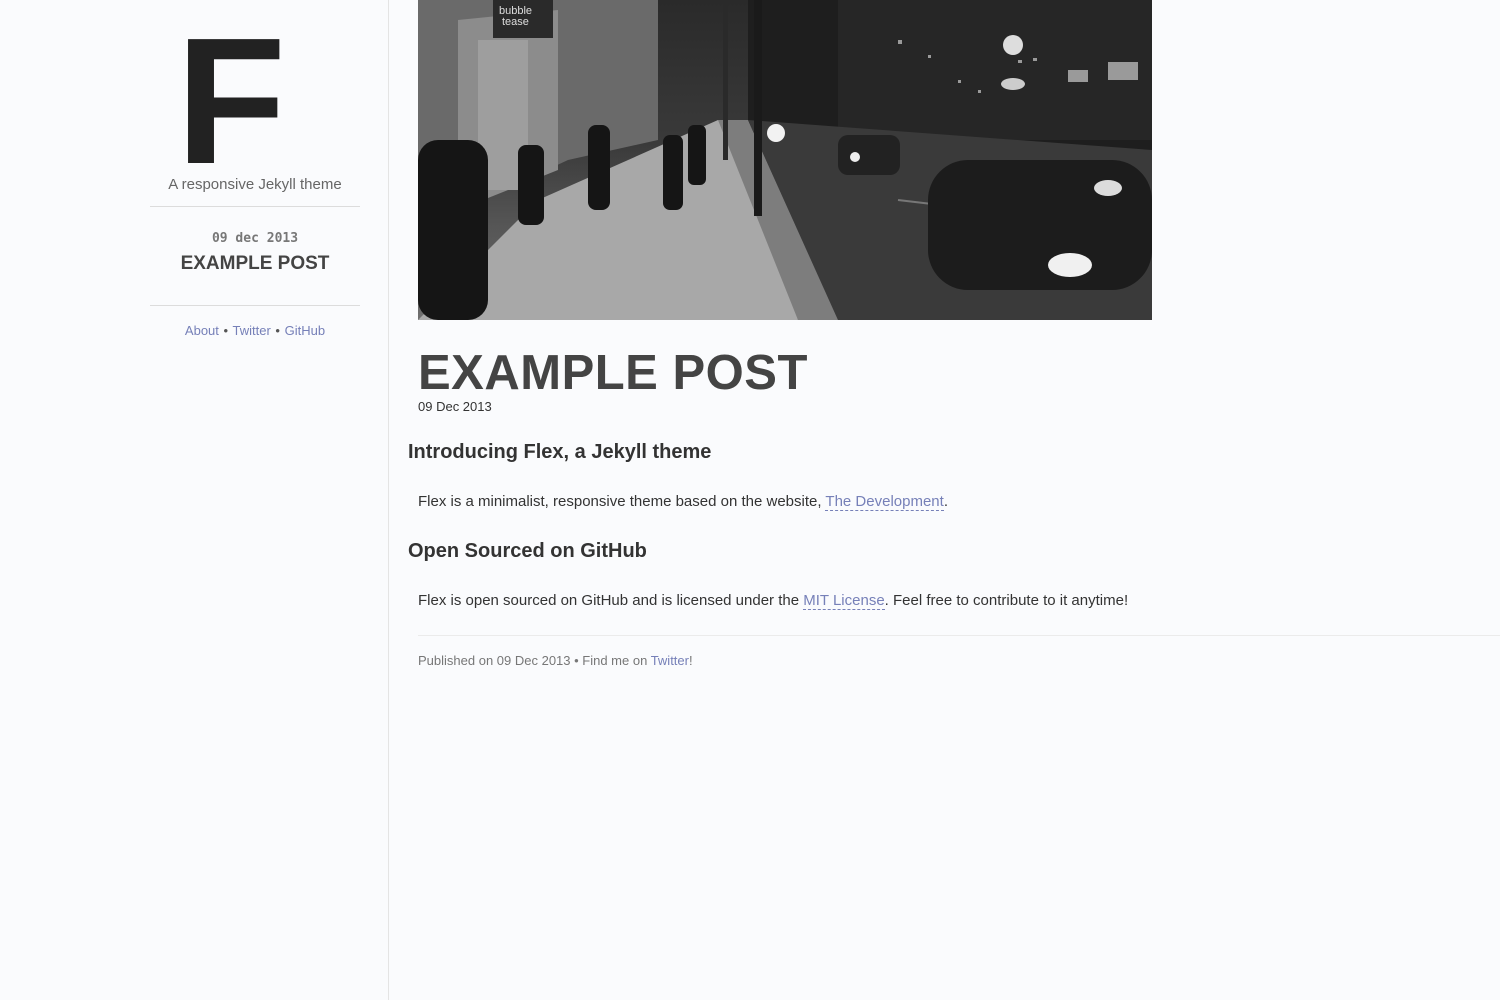  I want to click on nav-github-link: GitHub, so click(305, 330).